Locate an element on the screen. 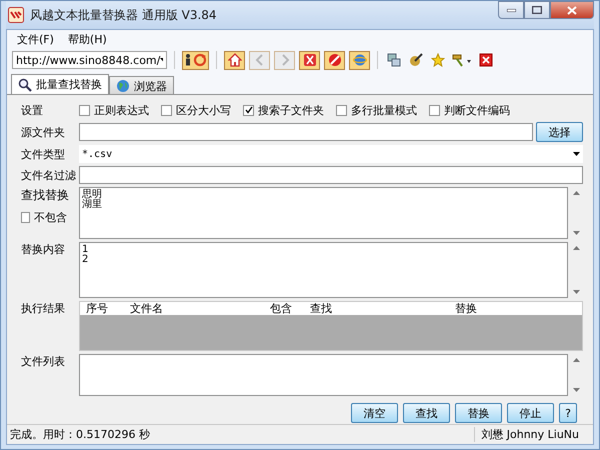 The width and height of the screenshot is (600, 450). field-label: 源文件夹 is located at coordinates (43, 132).